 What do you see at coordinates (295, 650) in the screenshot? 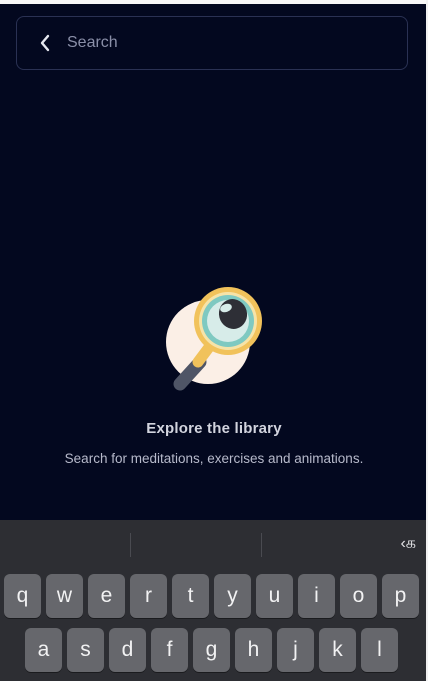
I see `key-j: j` at bounding box center [295, 650].